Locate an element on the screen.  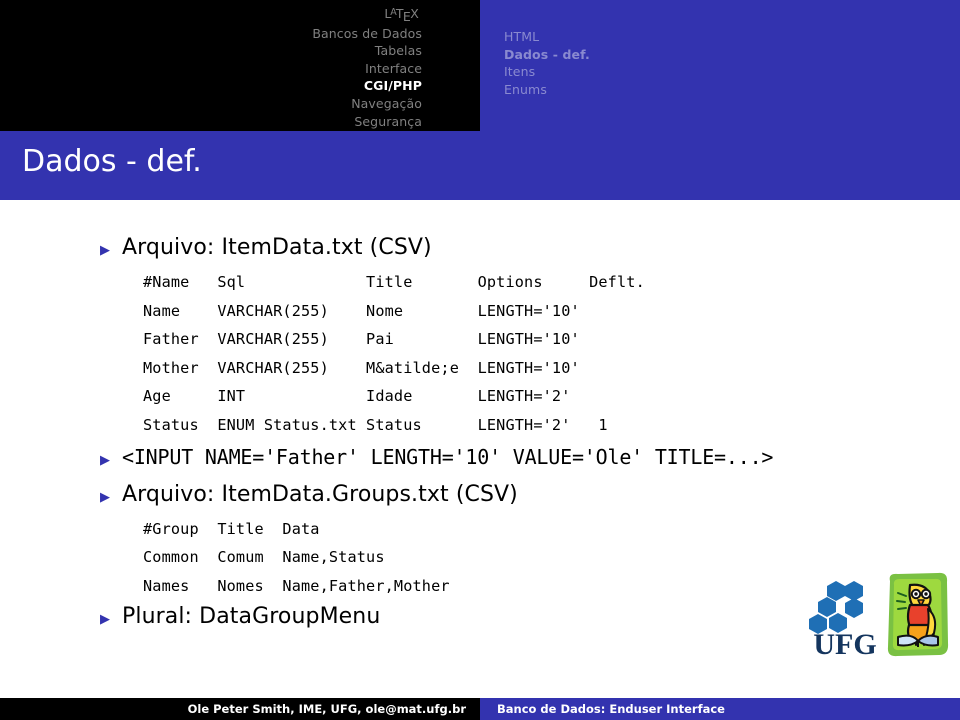
nav-item-interface: Interface is located at coordinates (393, 69).